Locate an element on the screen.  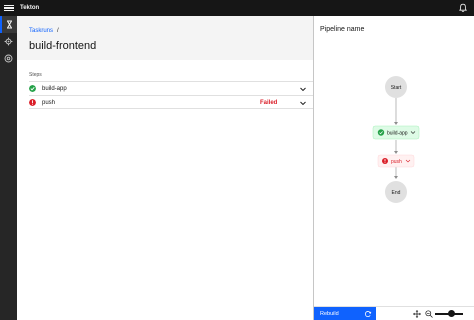
node-end-label: End is located at coordinates (396, 193).